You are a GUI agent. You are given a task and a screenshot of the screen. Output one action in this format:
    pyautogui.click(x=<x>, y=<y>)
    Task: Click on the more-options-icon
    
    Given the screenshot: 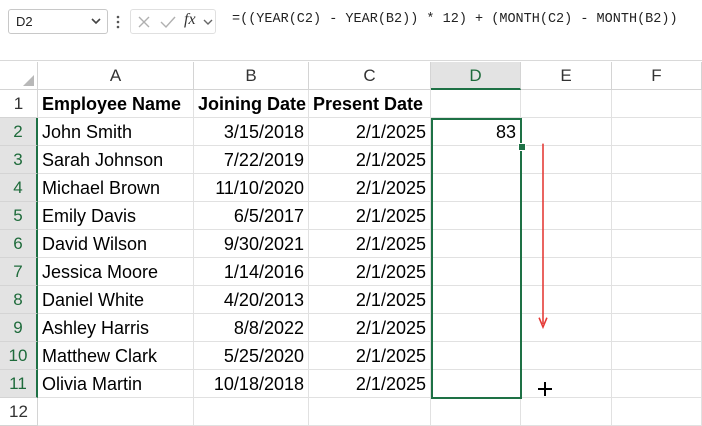 What is the action you would take?
    pyautogui.click(x=118, y=22)
    